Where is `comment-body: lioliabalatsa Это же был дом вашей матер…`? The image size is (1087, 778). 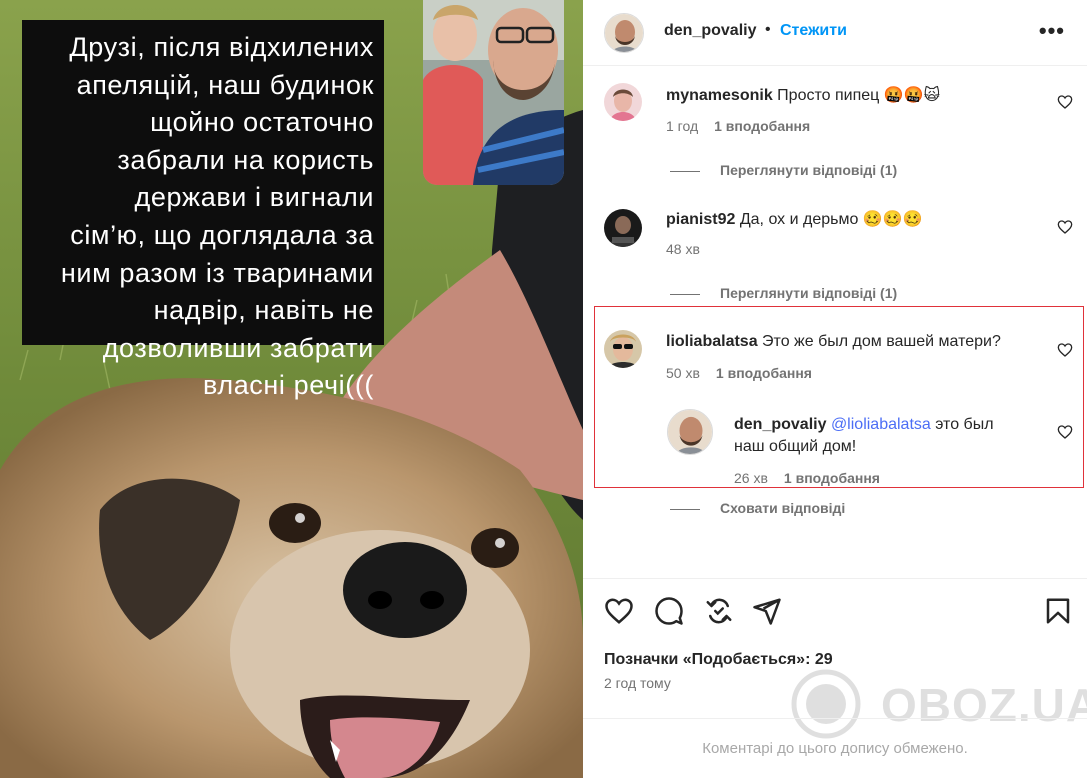
comment-body: lioliabalatsa Это же был дом вашей матер… is located at coordinates (833, 342).